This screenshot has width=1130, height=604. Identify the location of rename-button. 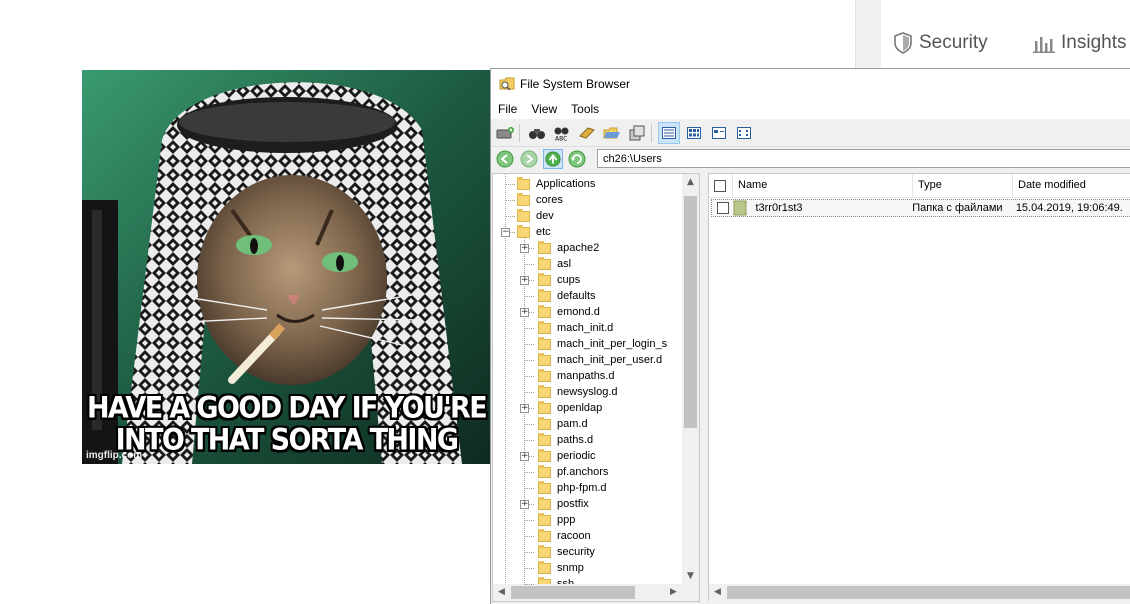
(587, 133).